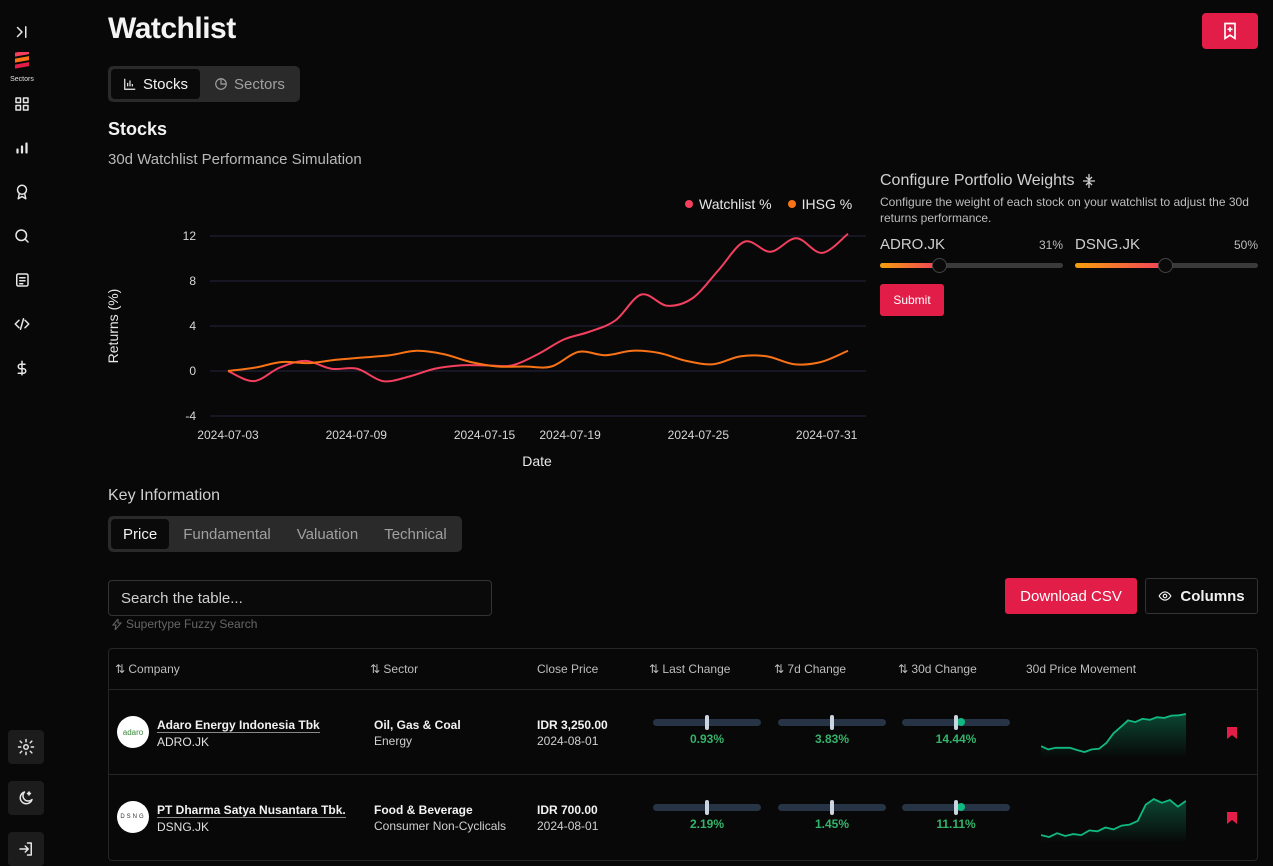  What do you see at coordinates (183, 742) in the screenshot?
I see `company-ticker: ADRO.JK` at bounding box center [183, 742].